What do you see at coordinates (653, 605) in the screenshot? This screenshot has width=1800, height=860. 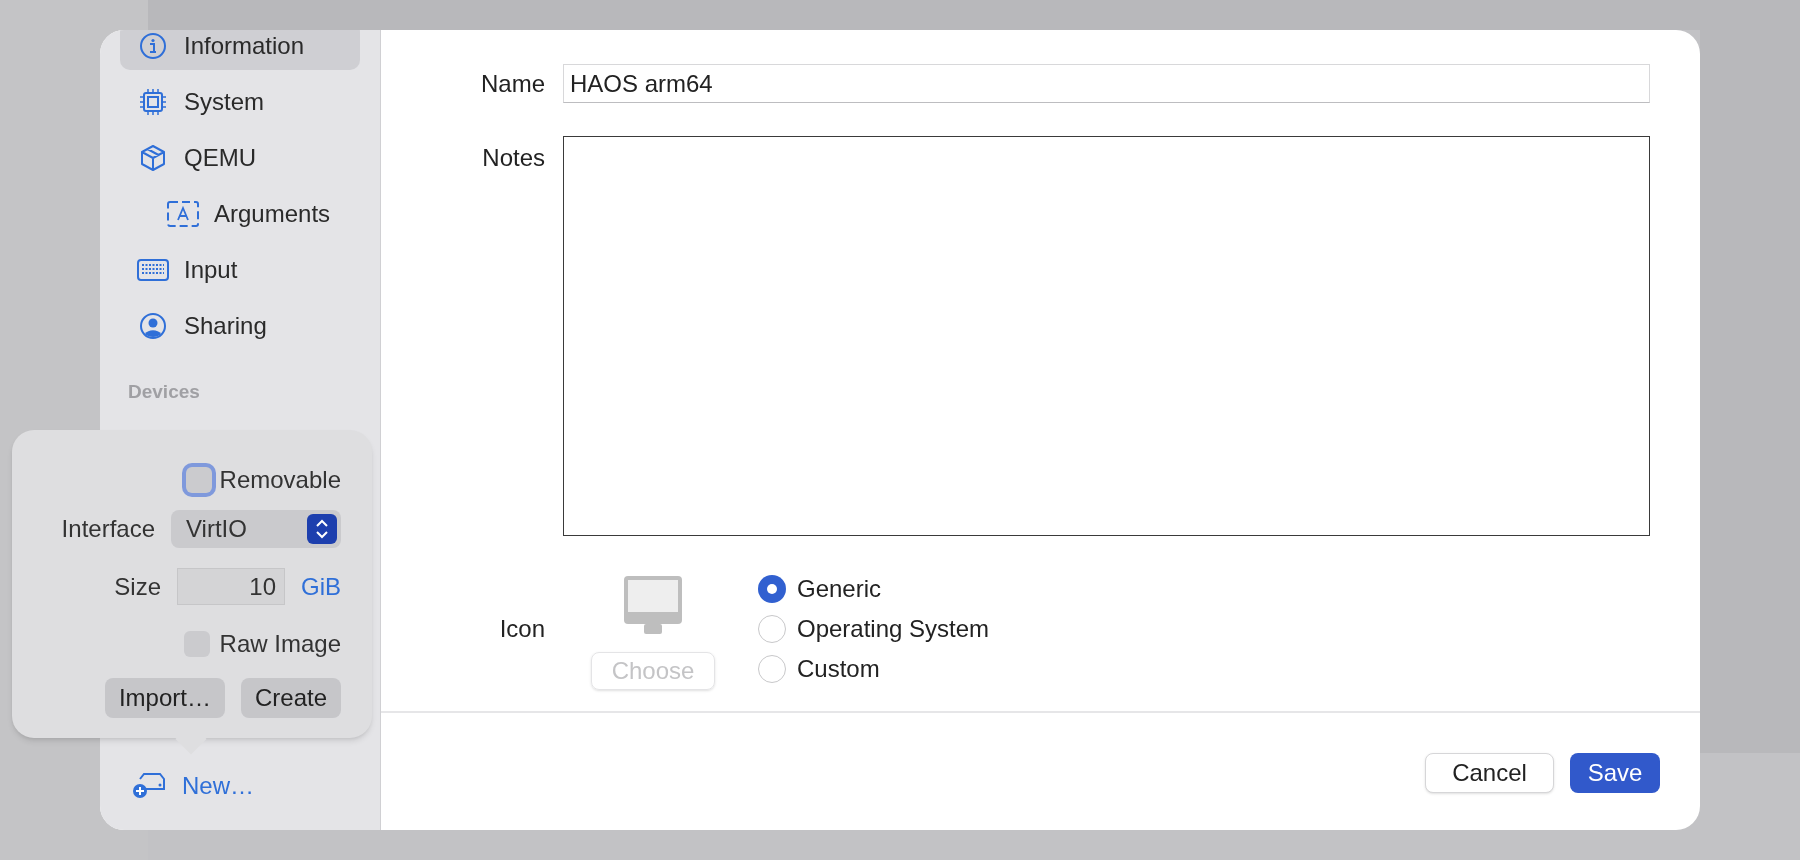 I see `monitor-icon` at bounding box center [653, 605].